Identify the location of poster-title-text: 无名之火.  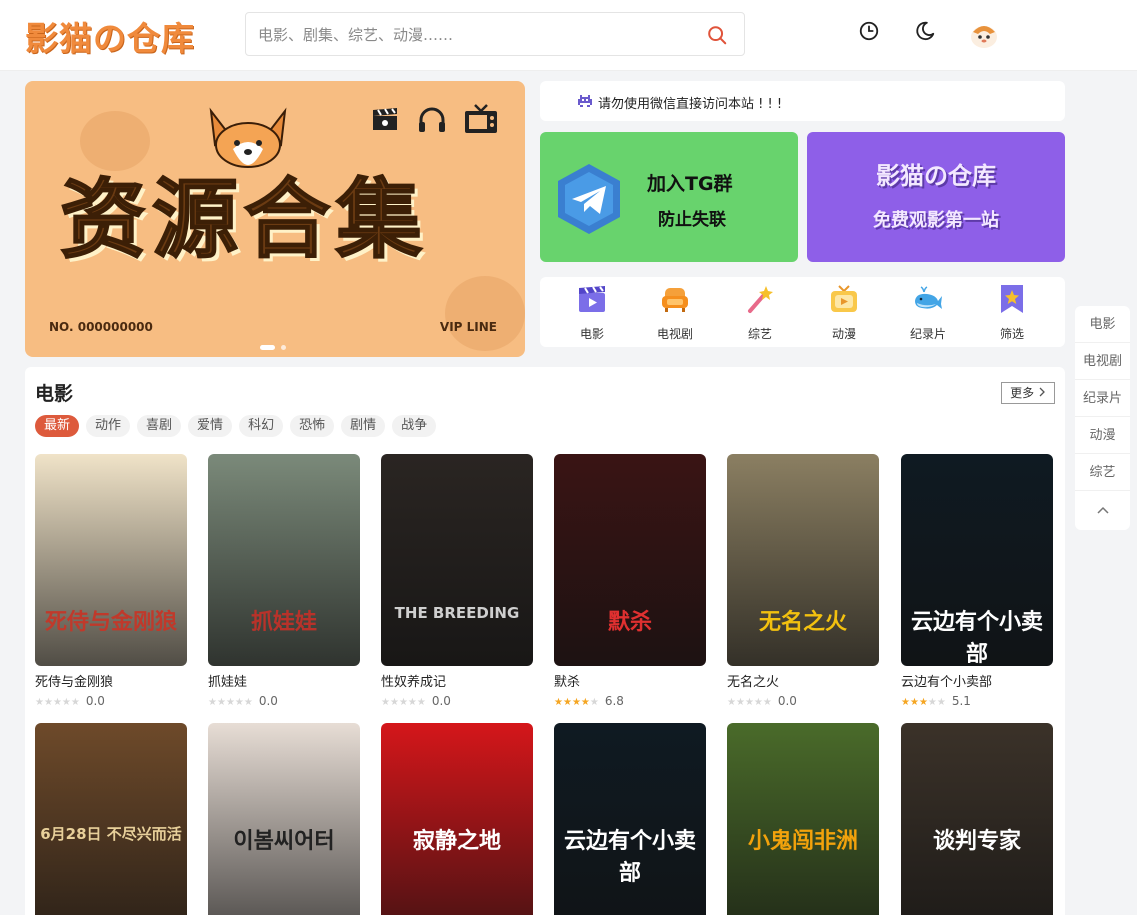
(802, 622).